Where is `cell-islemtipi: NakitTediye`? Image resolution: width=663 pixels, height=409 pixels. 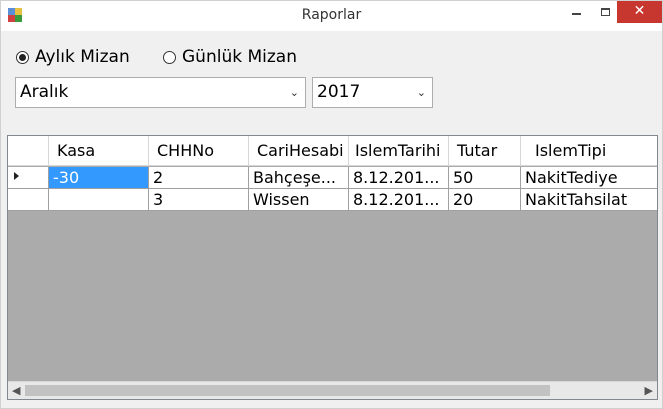 cell-islemtipi: NakitTediye is located at coordinates (589, 177).